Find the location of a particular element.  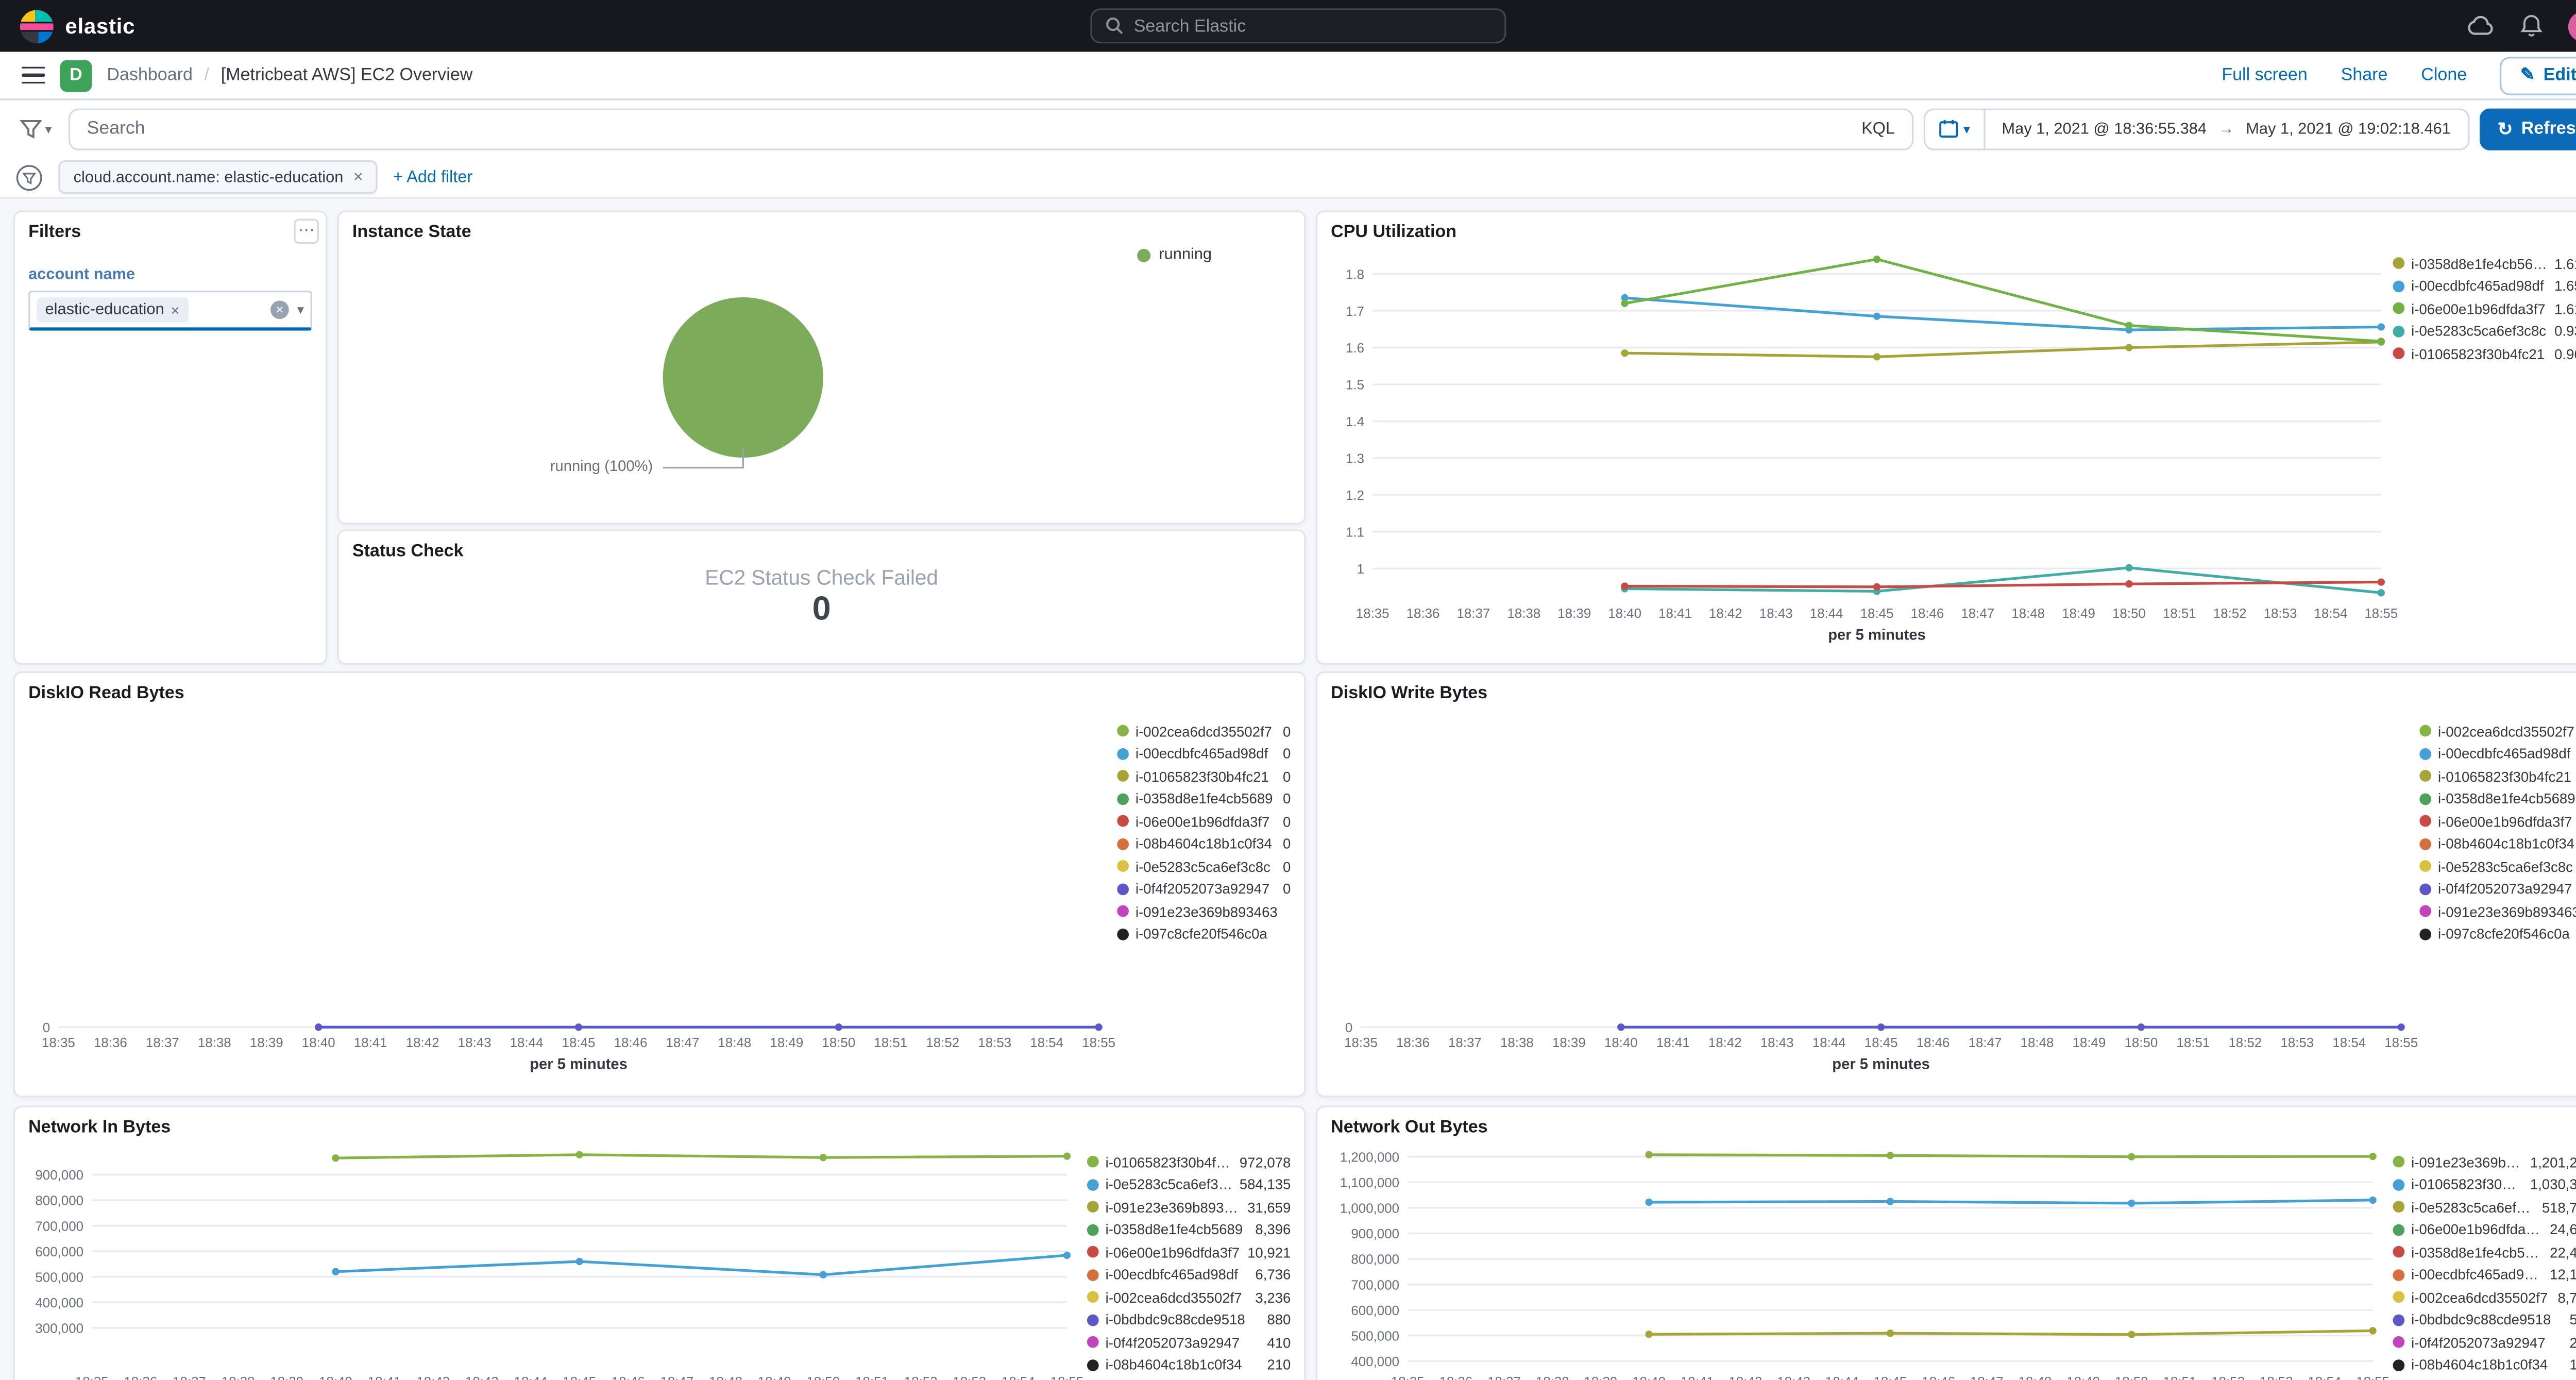

notifications-bell-icon is located at coordinates (2531, 26).